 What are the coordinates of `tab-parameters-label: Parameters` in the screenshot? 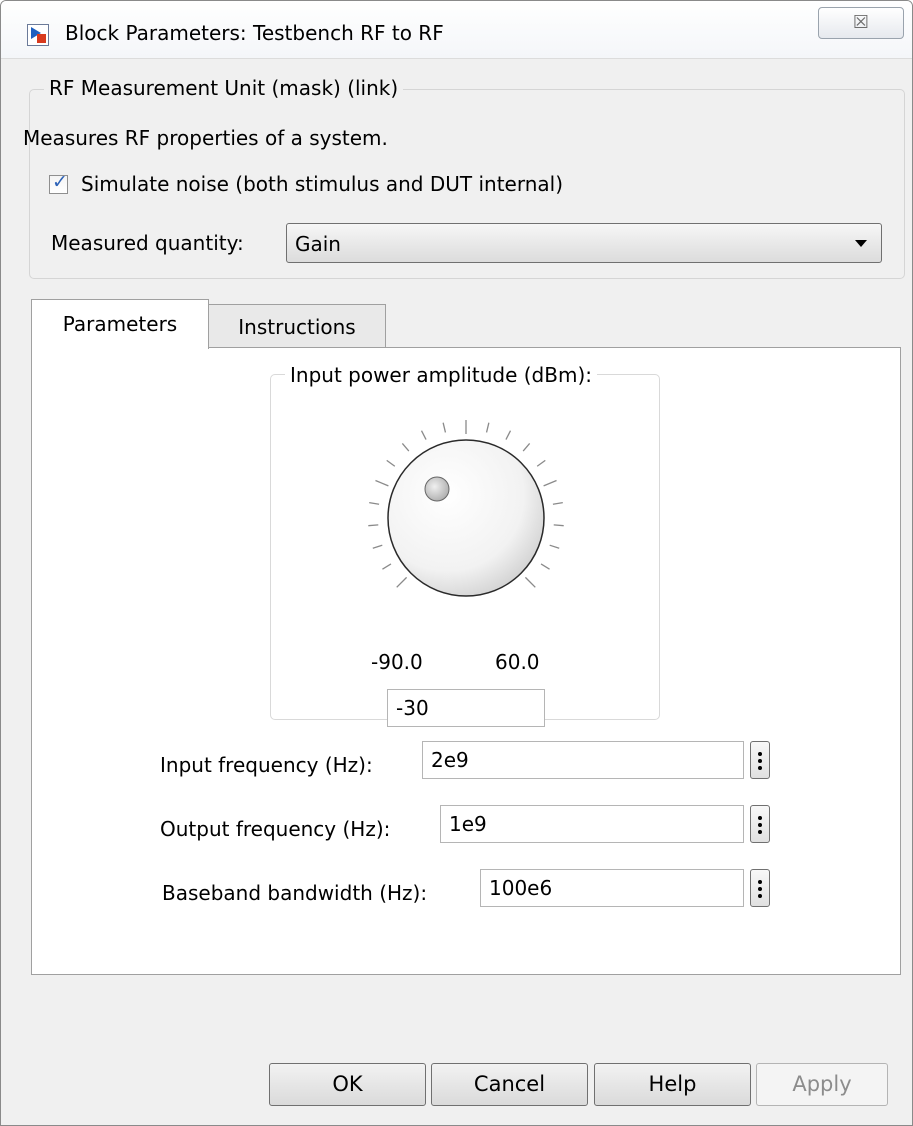 It's located at (120, 324).